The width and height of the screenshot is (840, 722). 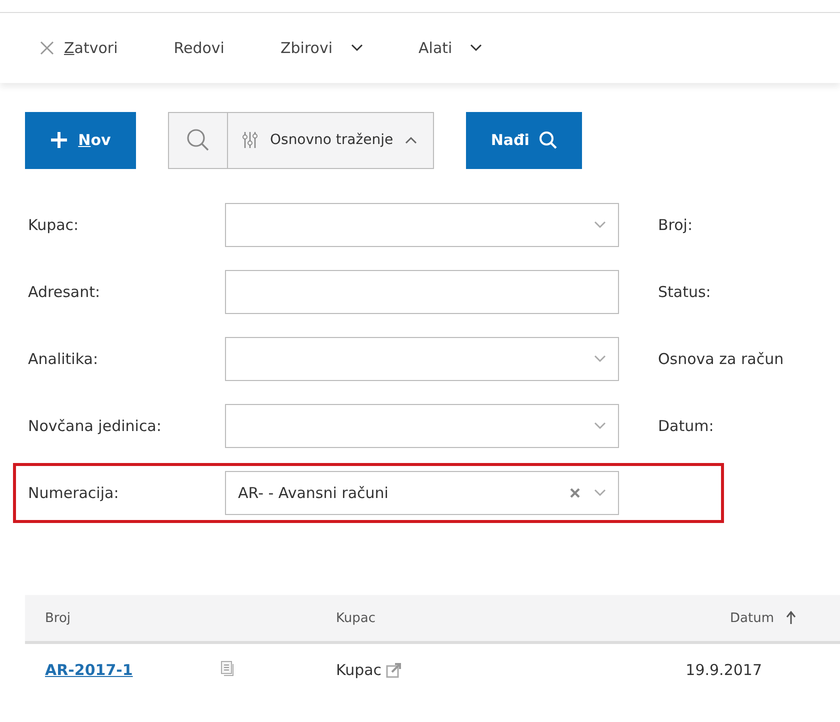 I want to click on invoice-link: AR-2017-1, so click(x=89, y=670).